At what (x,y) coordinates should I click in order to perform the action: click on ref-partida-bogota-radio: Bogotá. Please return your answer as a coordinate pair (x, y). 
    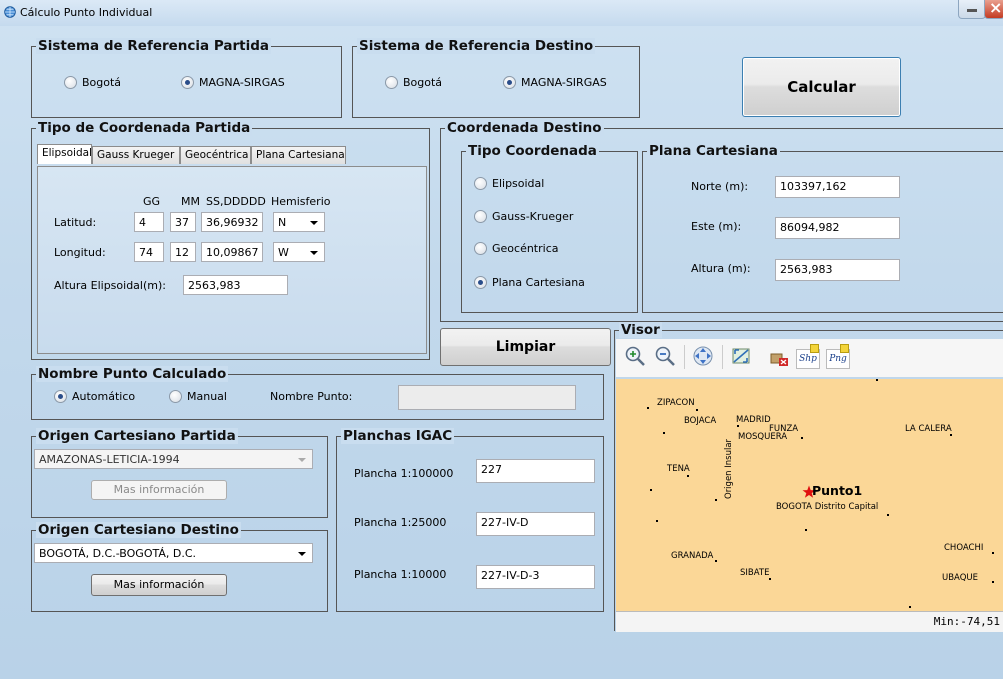
    Looking at the image, I should click on (92, 82).